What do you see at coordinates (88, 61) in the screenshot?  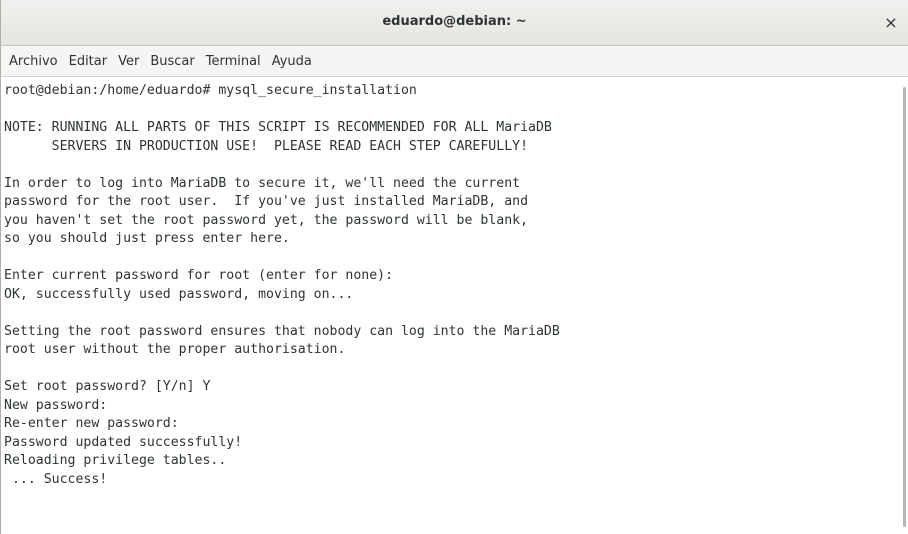 I see `menu-editar: Editar` at bounding box center [88, 61].